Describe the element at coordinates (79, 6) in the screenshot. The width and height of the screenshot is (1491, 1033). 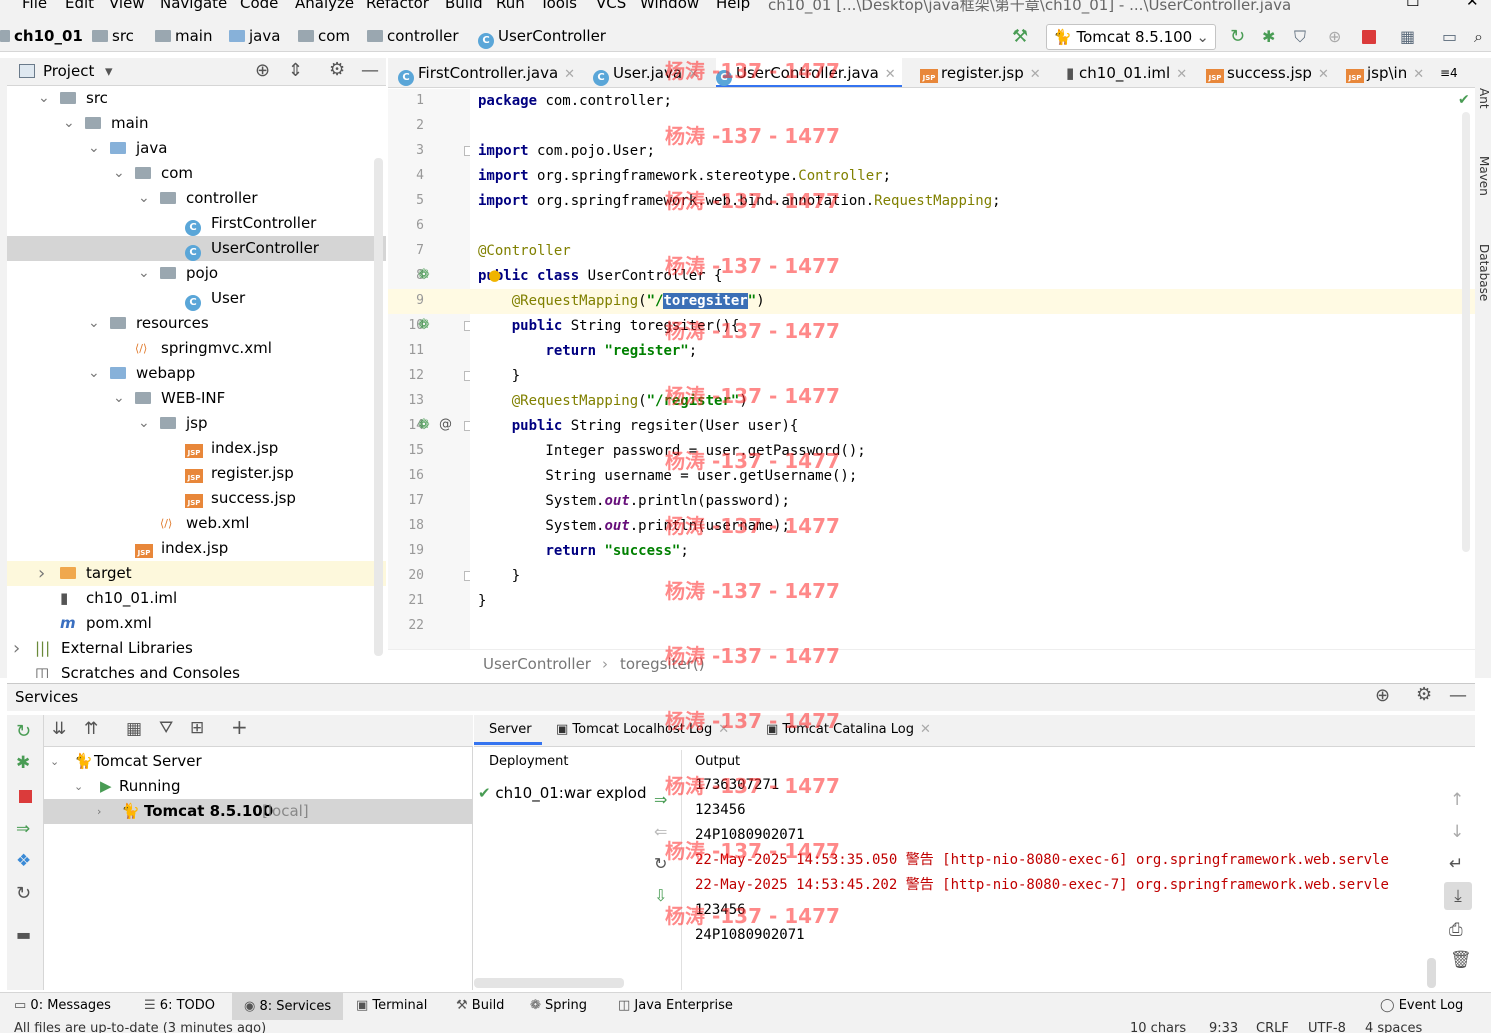
I see `menu-edit: Edit` at that location.